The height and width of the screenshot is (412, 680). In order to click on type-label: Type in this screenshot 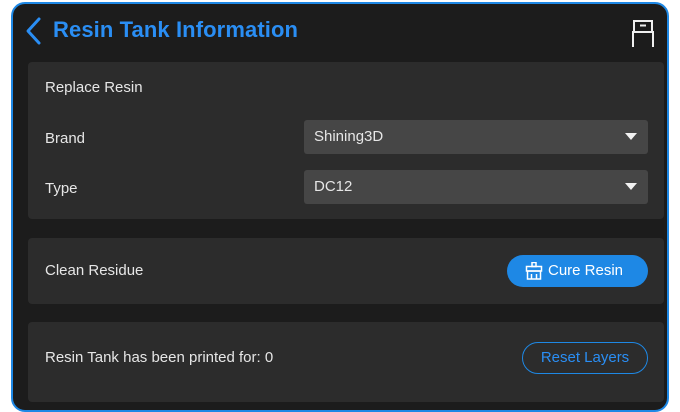, I will do `click(61, 188)`.